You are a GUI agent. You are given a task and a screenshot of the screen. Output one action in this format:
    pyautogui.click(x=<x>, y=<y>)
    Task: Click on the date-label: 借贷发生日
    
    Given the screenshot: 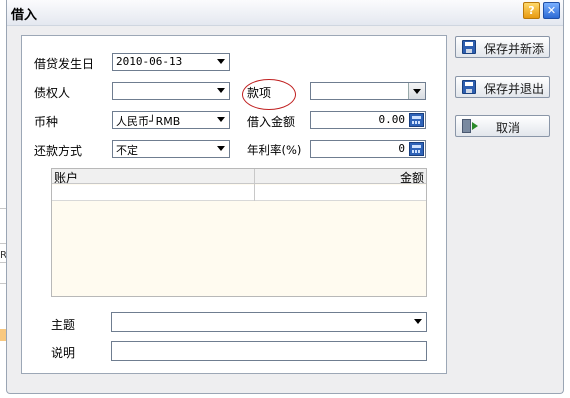 What is the action you would take?
    pyautogui.click(x=64, y=64)
    